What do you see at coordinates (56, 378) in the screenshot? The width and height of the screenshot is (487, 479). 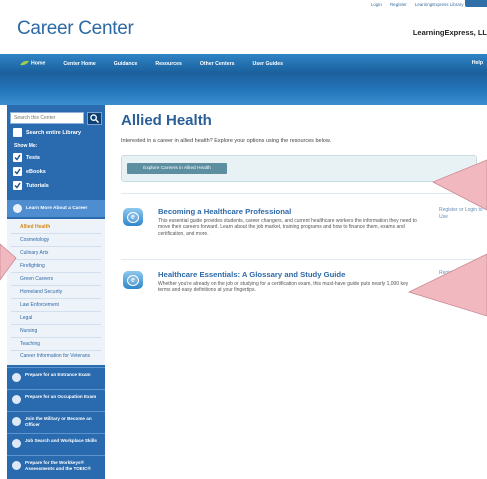 I see `section-entrance-exam: Prepare for an Entrance Exam` at bounding box center [56, 378].